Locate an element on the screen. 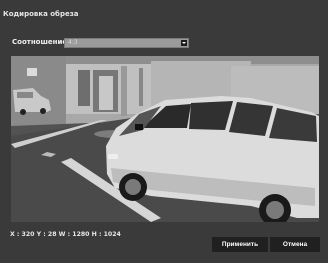  apply-button: Применить is located at coordinates (240, 244).